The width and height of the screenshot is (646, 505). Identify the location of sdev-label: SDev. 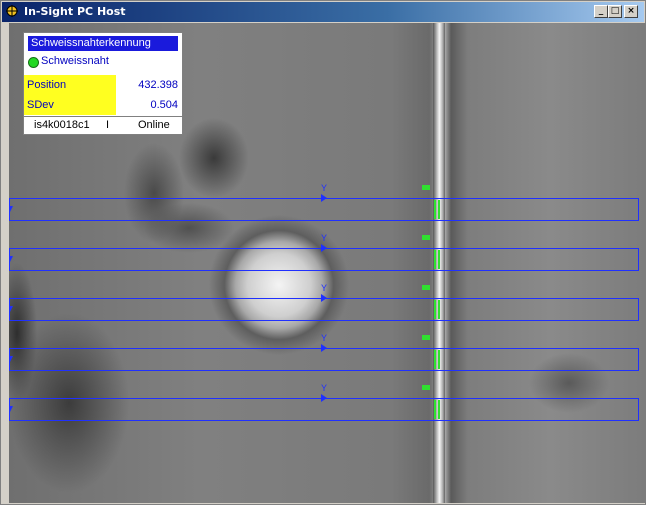
(70, 105).